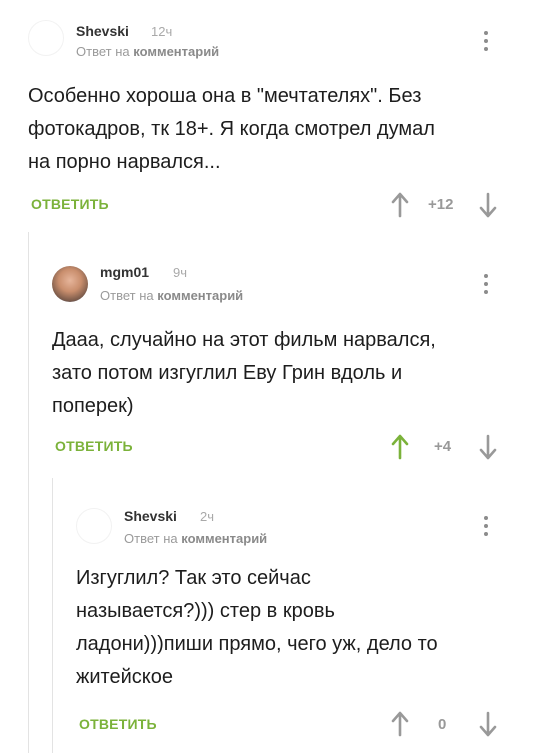 This screenshot has width=540, height=753. What do you see at coordinates (225, 96) in the screenshot?
I see `comment-text-line: Особенно хороша она в "мечтателях". Без` at bounding box center [225, 96].